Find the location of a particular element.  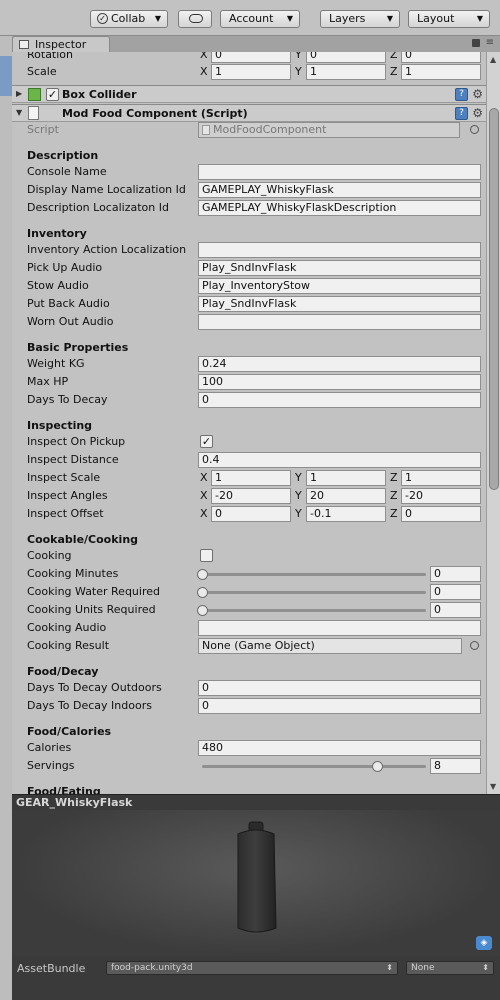

cooking-water-slider is located at coordinates (314, 592).